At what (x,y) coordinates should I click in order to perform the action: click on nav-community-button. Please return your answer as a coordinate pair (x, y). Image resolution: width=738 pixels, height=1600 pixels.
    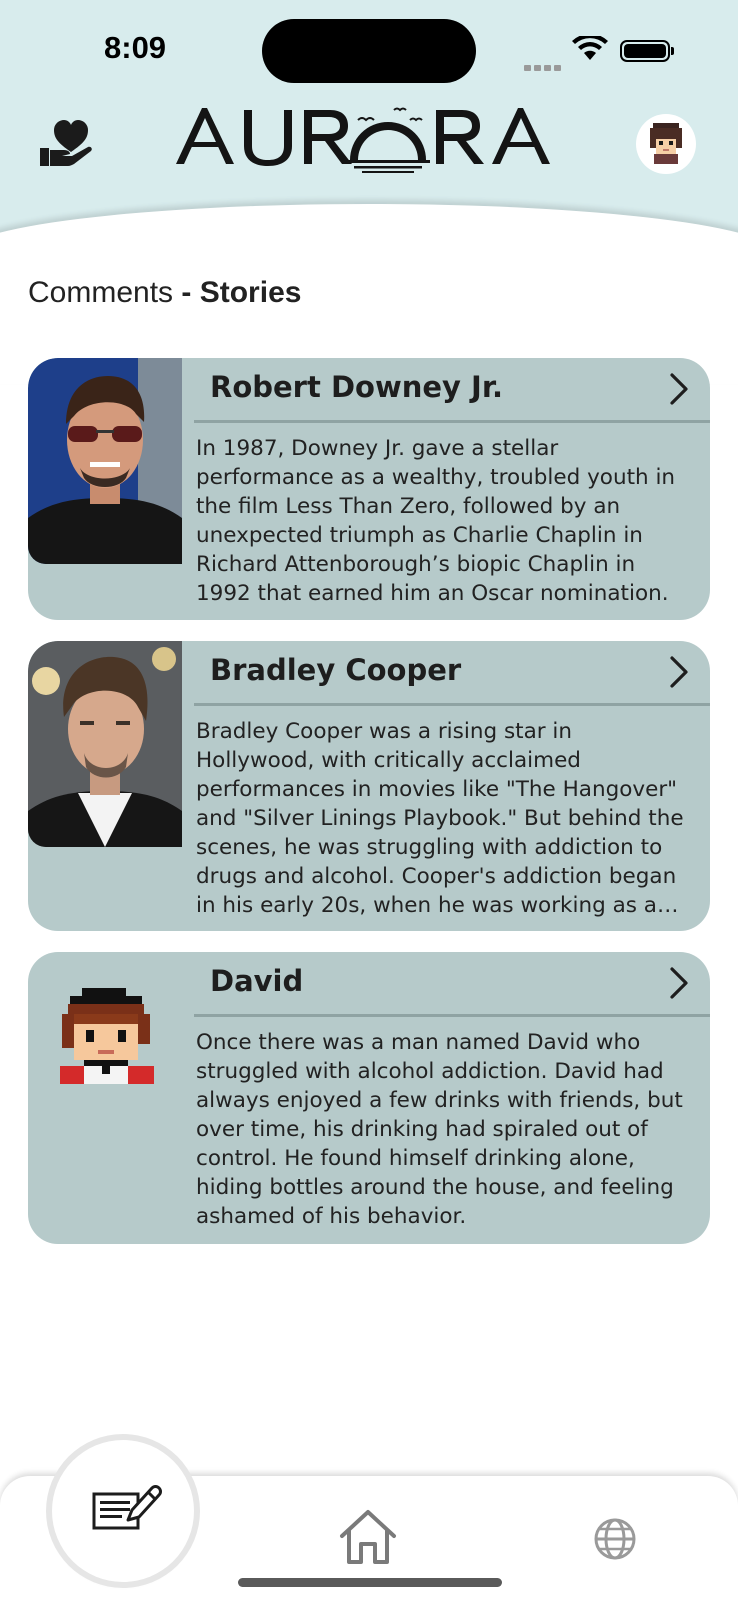
    Looking at the image, I should click on (615, 1539).